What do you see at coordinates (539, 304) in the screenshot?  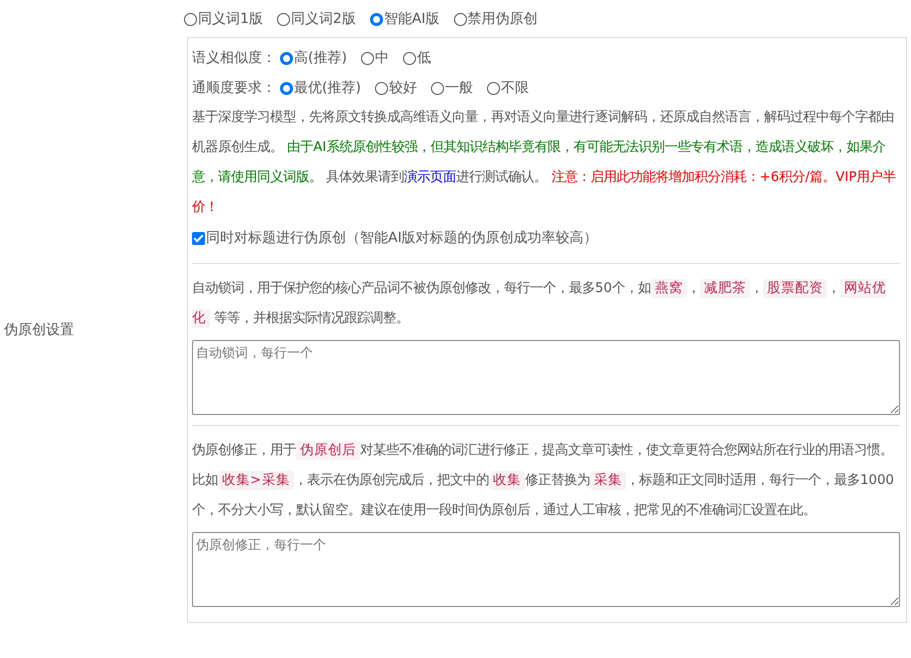 I see `lock-words-description: 自动锁词，用于保护您的核心产品词不被伪原创修改，每行一个，最多50个，如 燕窝 ， 减肥茶 ， 股票配资 ， 网站优化 等等，并根据实际情况跟踪调整。` at bounding box center [539, 304].